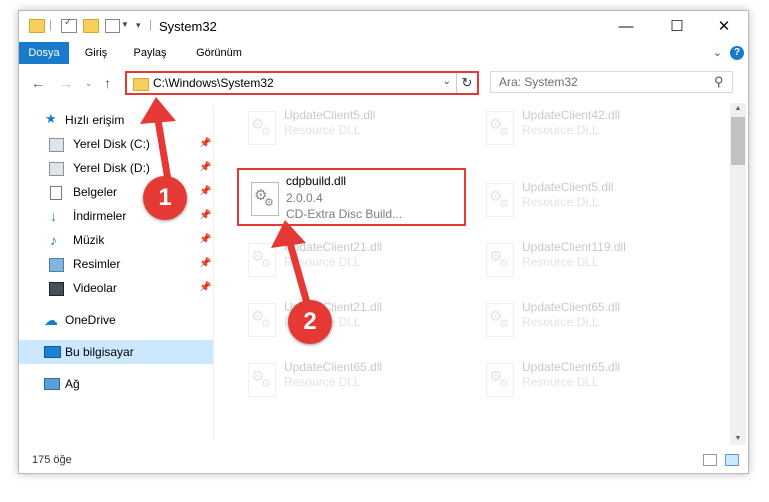 The image size is (769, 502). Describe the element at coordinates (310, 322) in the screenshot. I see `step-2-badge: 2` at that location.